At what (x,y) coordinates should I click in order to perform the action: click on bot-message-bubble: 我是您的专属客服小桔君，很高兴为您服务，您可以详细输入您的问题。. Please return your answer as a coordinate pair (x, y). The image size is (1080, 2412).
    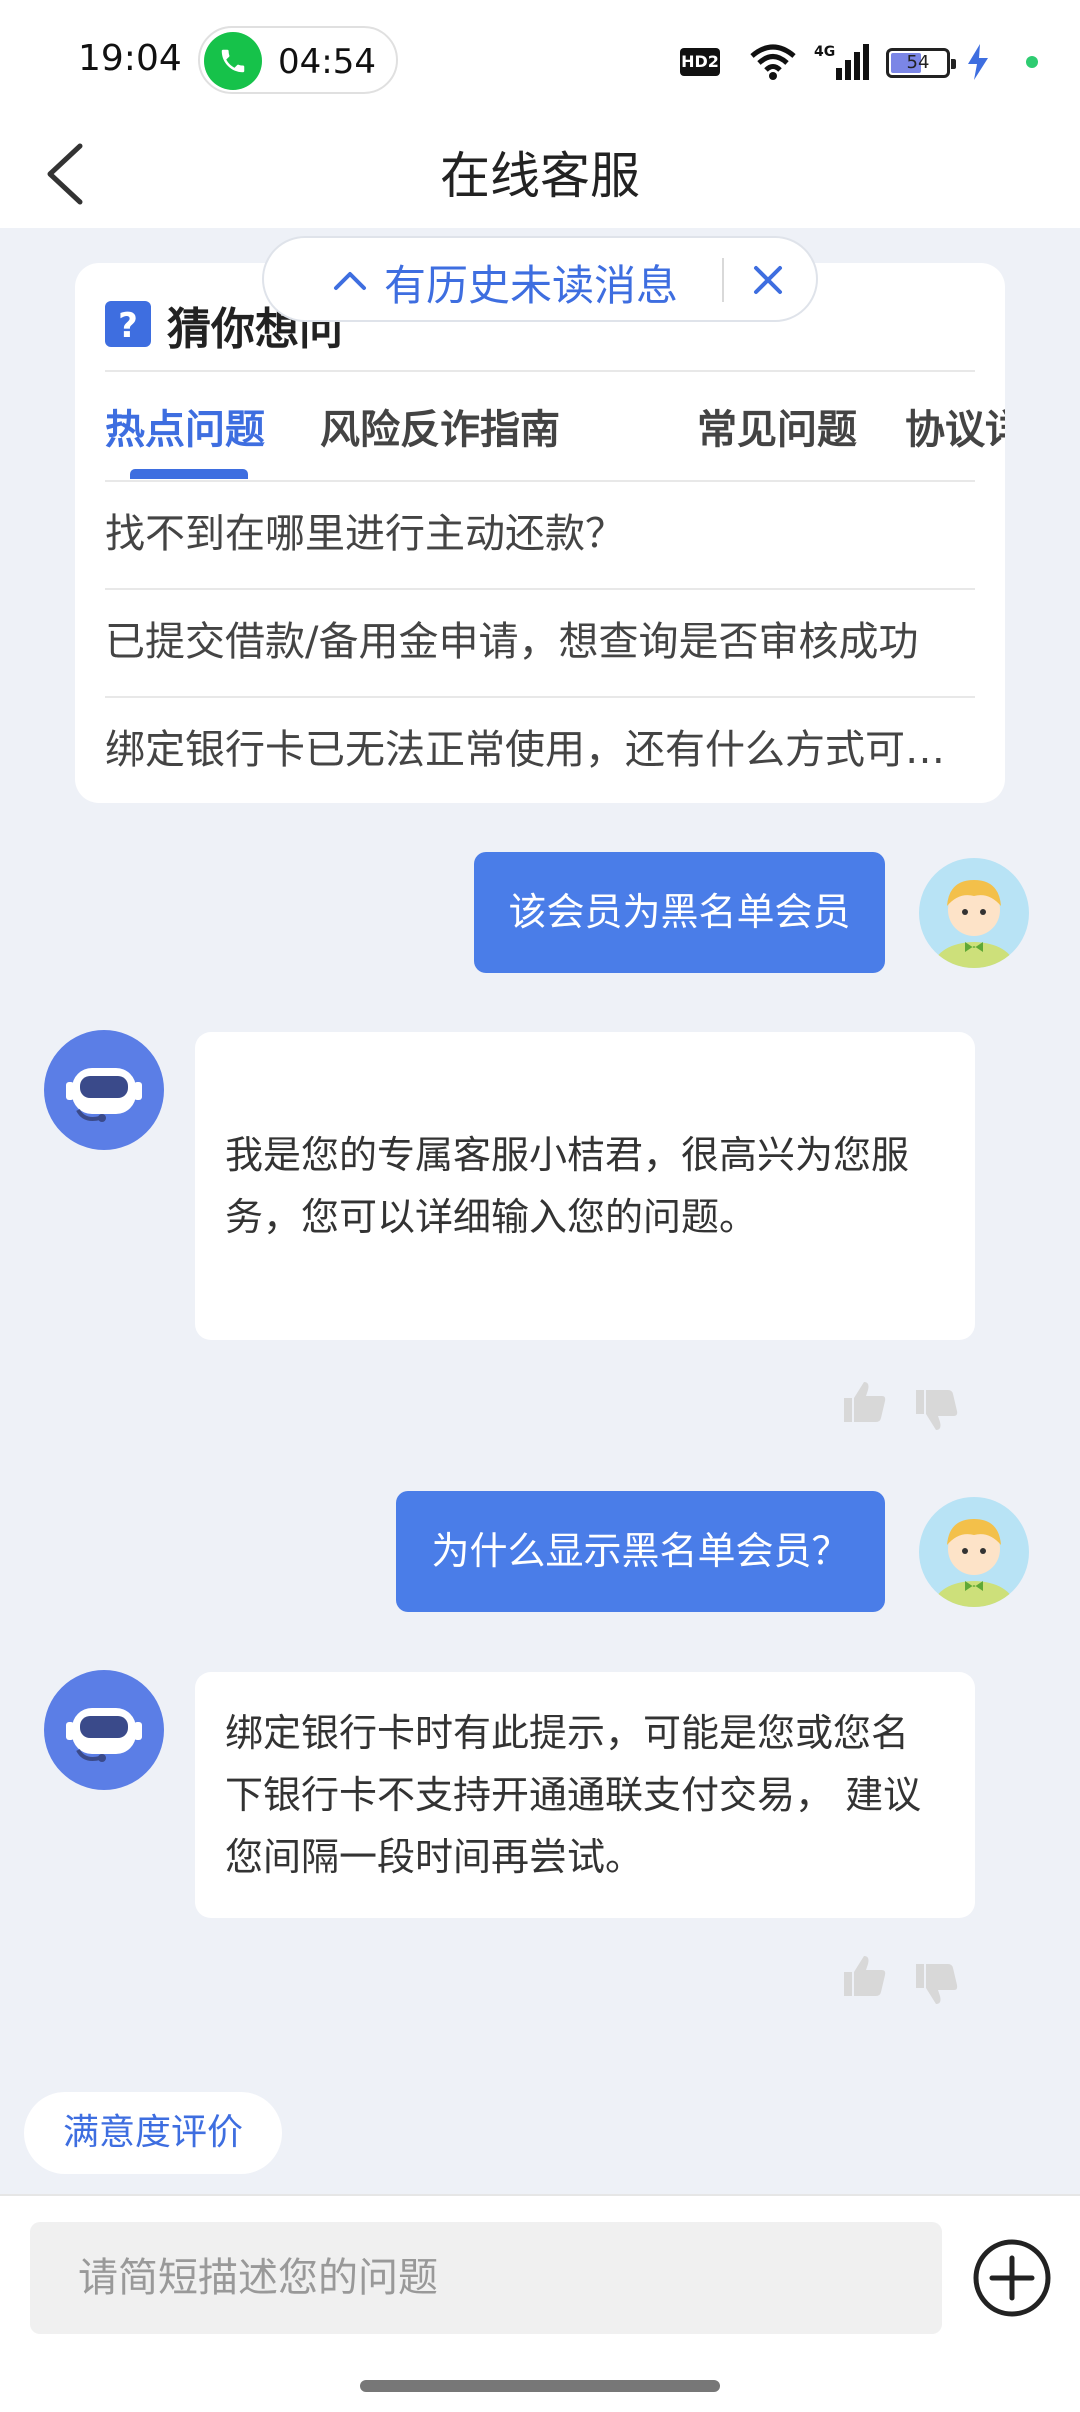
    Looking at the image, I should click on (585, 1186).